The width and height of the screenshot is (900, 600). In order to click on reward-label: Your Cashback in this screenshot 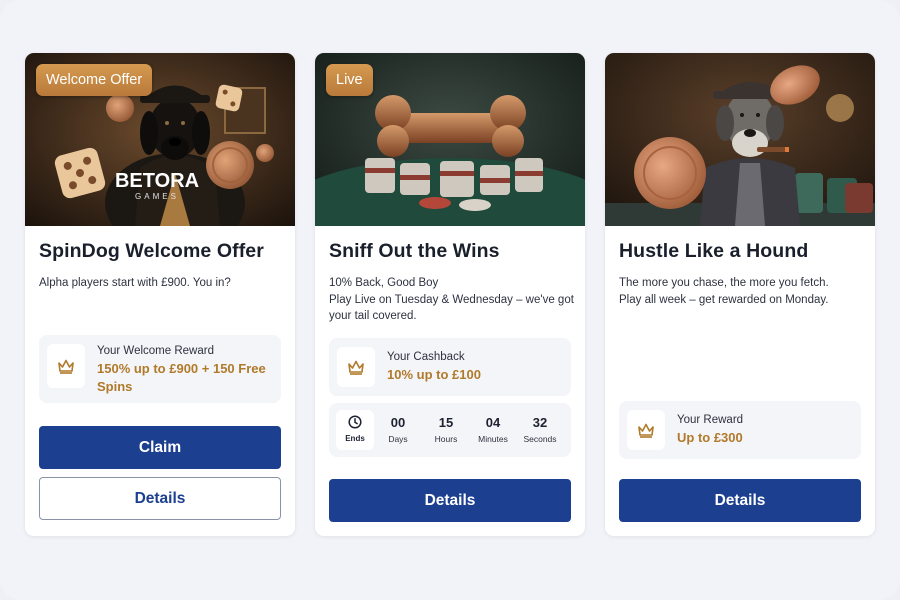, I will do `click(426, 357)`.